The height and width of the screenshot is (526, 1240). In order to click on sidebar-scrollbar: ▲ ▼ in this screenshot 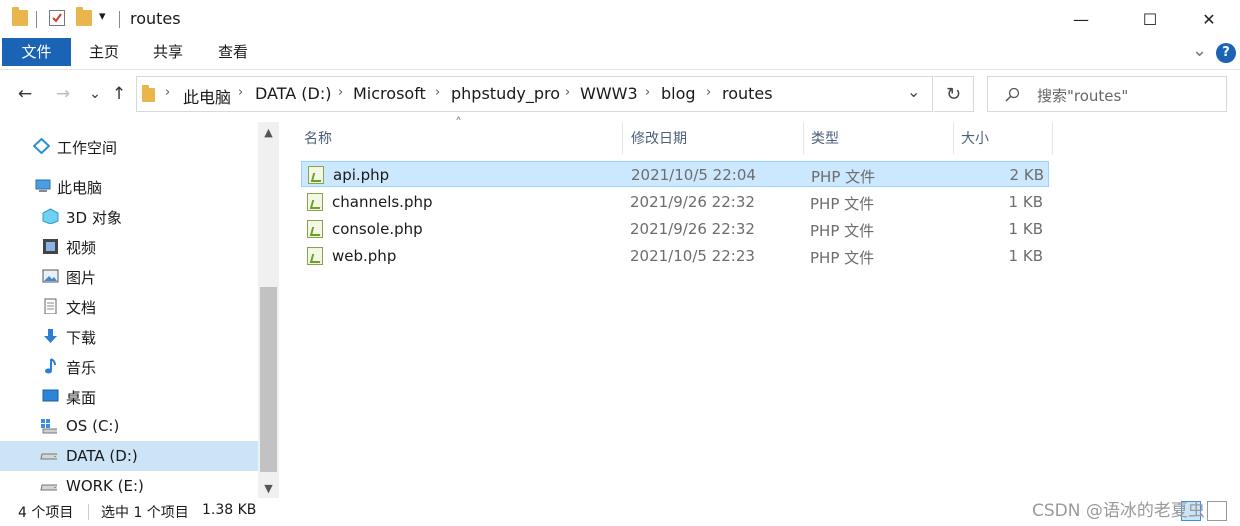, I will do `click(268, 310)`.